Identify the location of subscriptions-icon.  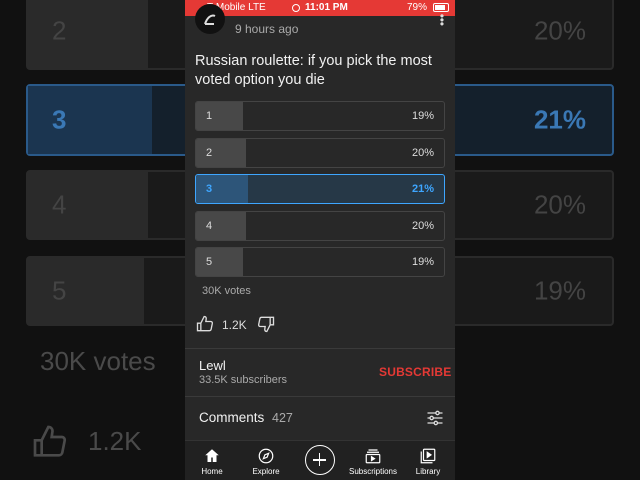
(373, 456).